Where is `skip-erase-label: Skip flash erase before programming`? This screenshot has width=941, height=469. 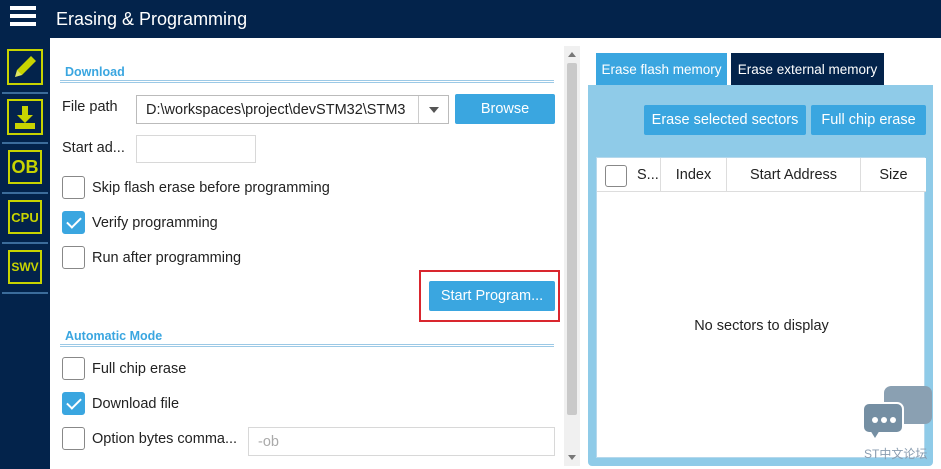 skip-erase-label: Skip flash erase before programming is located at coordinates (211, 188).